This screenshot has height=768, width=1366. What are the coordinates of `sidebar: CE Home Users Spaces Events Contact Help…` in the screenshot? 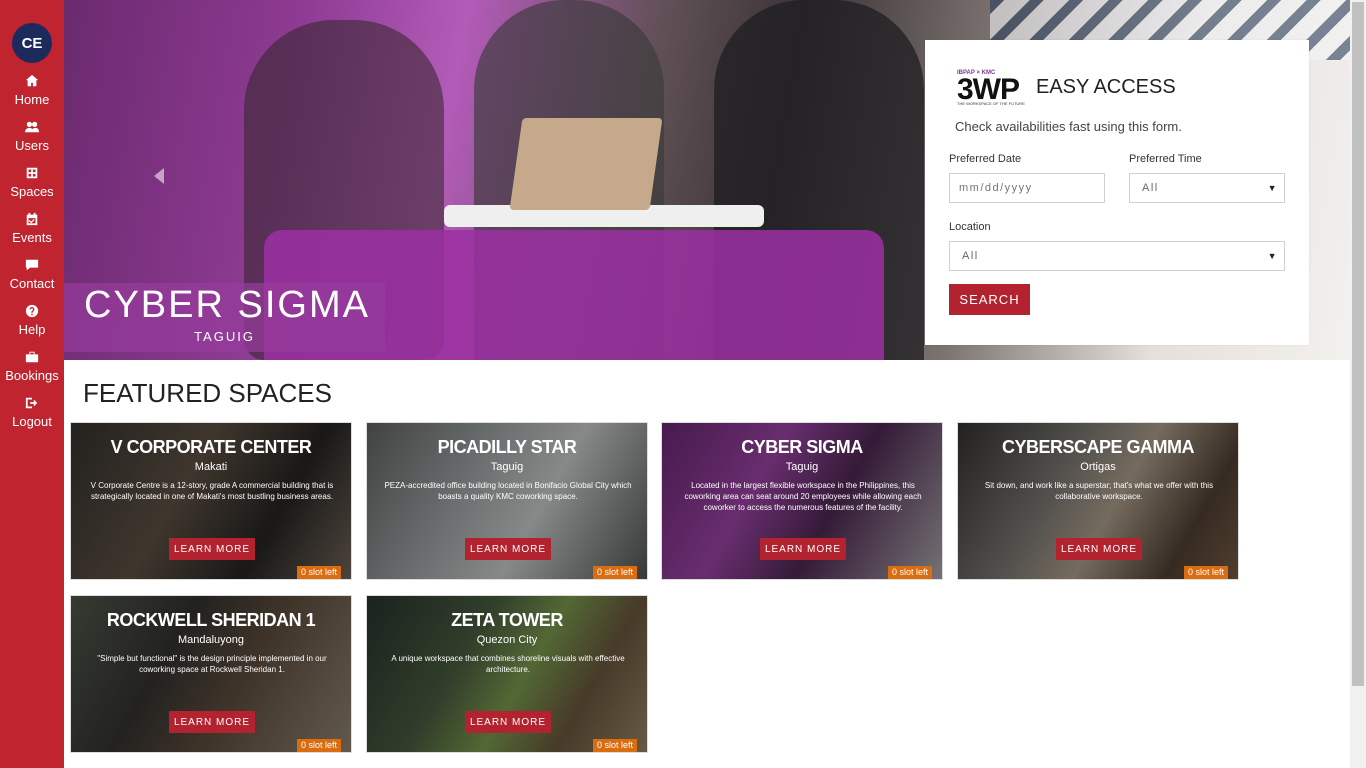 It's located at (32, 384).